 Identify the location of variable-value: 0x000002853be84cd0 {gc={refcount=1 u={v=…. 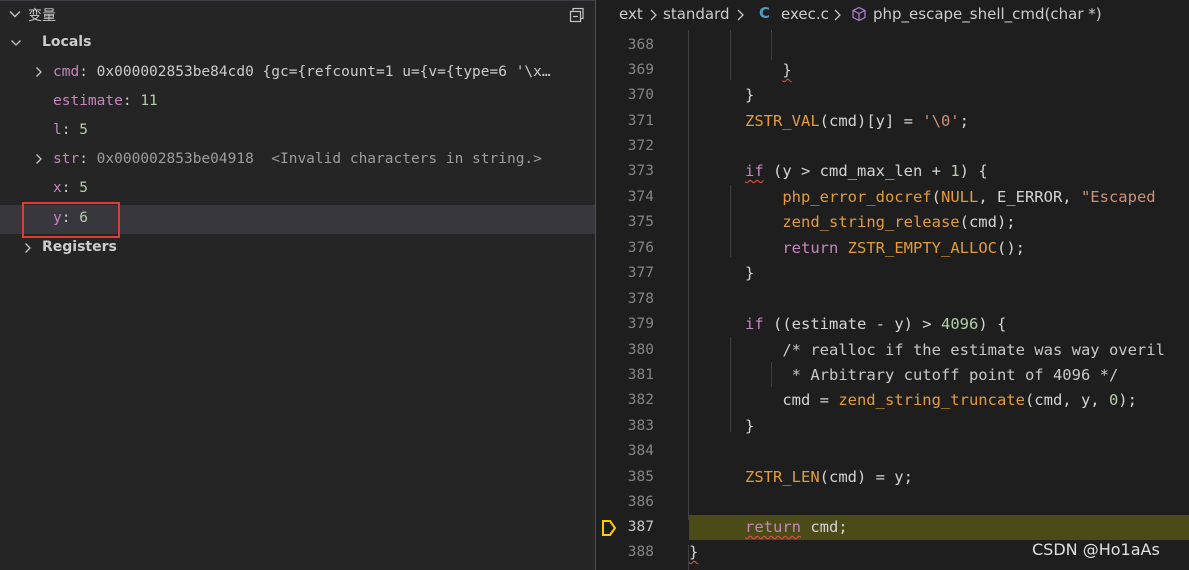
(323, 72).